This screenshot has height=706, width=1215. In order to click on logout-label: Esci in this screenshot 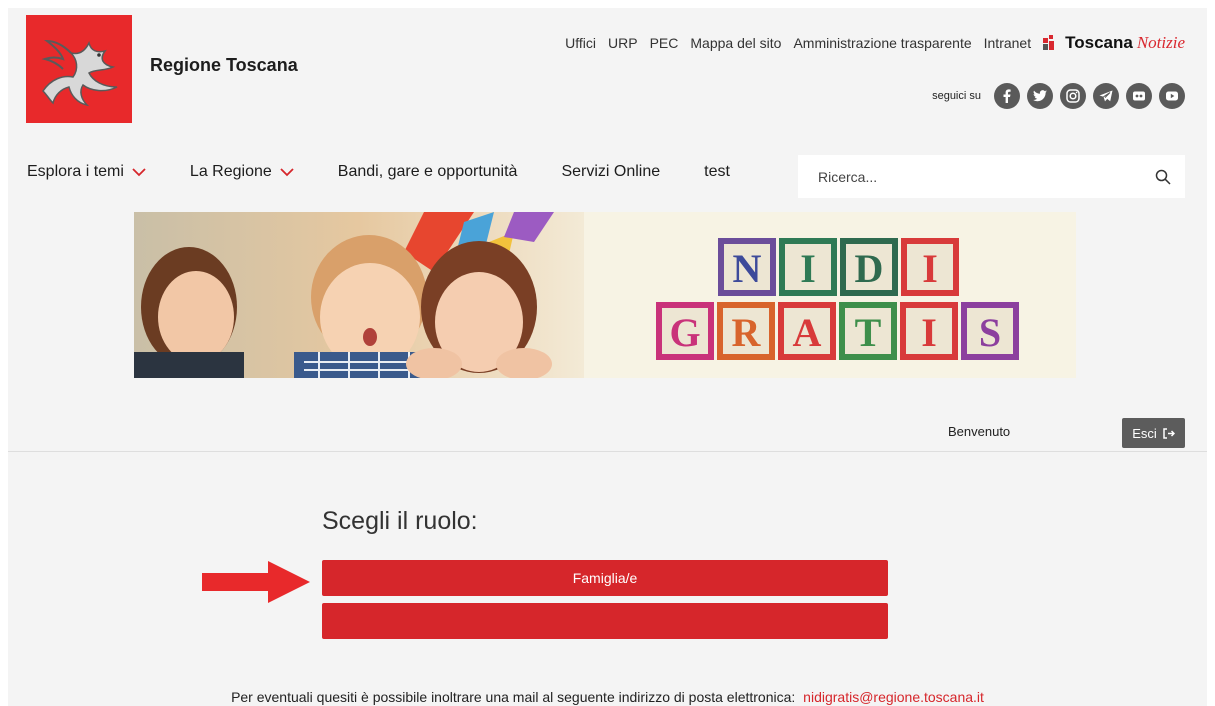, I will do `click(1144, 433)`.